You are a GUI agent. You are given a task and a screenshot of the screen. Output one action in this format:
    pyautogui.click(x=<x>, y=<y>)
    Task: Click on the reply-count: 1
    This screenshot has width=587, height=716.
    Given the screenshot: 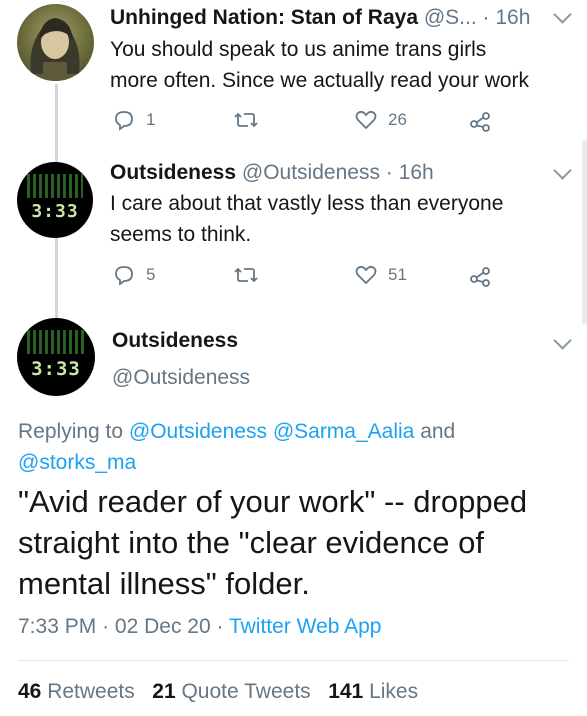 What is the action you would take?
    pyautogui.click(x=151, y=119)
    